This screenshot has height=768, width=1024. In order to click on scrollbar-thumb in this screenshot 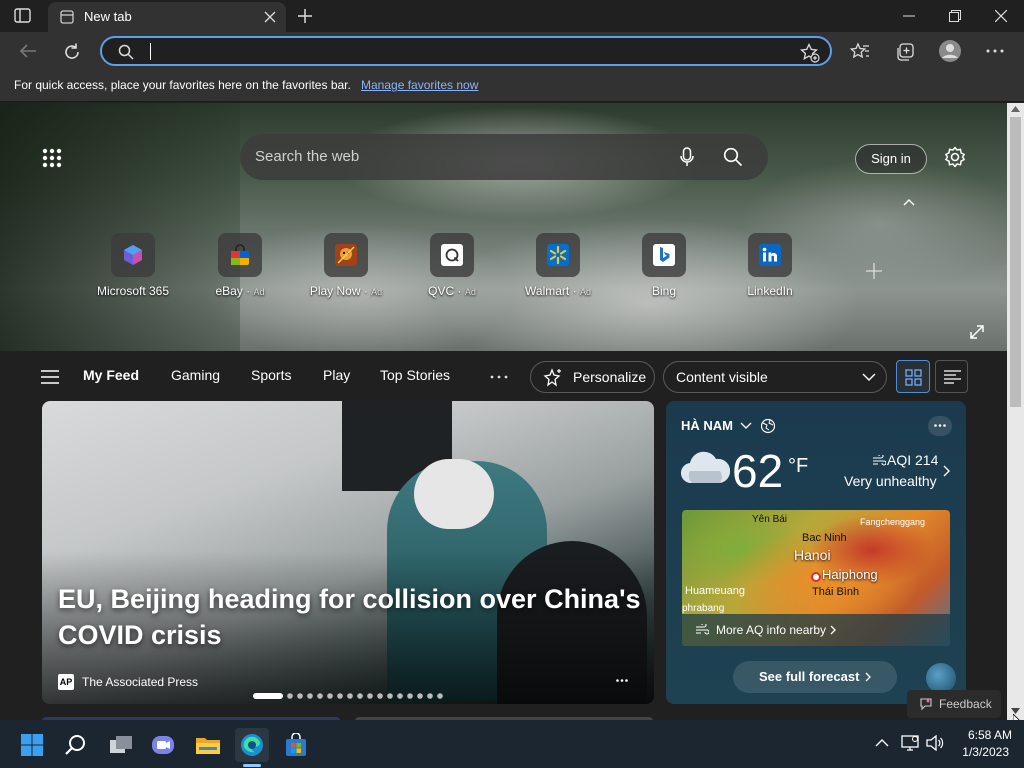, I will do `click(1015, 262)`.